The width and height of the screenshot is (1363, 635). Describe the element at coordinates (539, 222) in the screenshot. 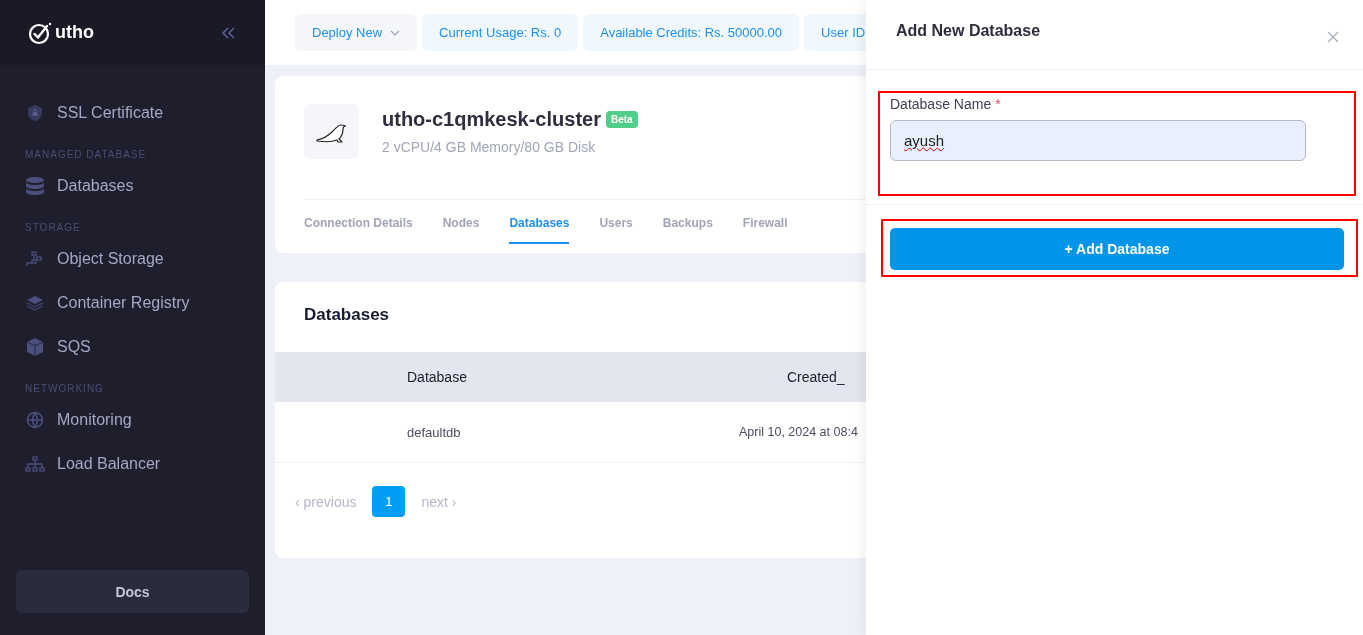

I see `tab: Databases` at that location.